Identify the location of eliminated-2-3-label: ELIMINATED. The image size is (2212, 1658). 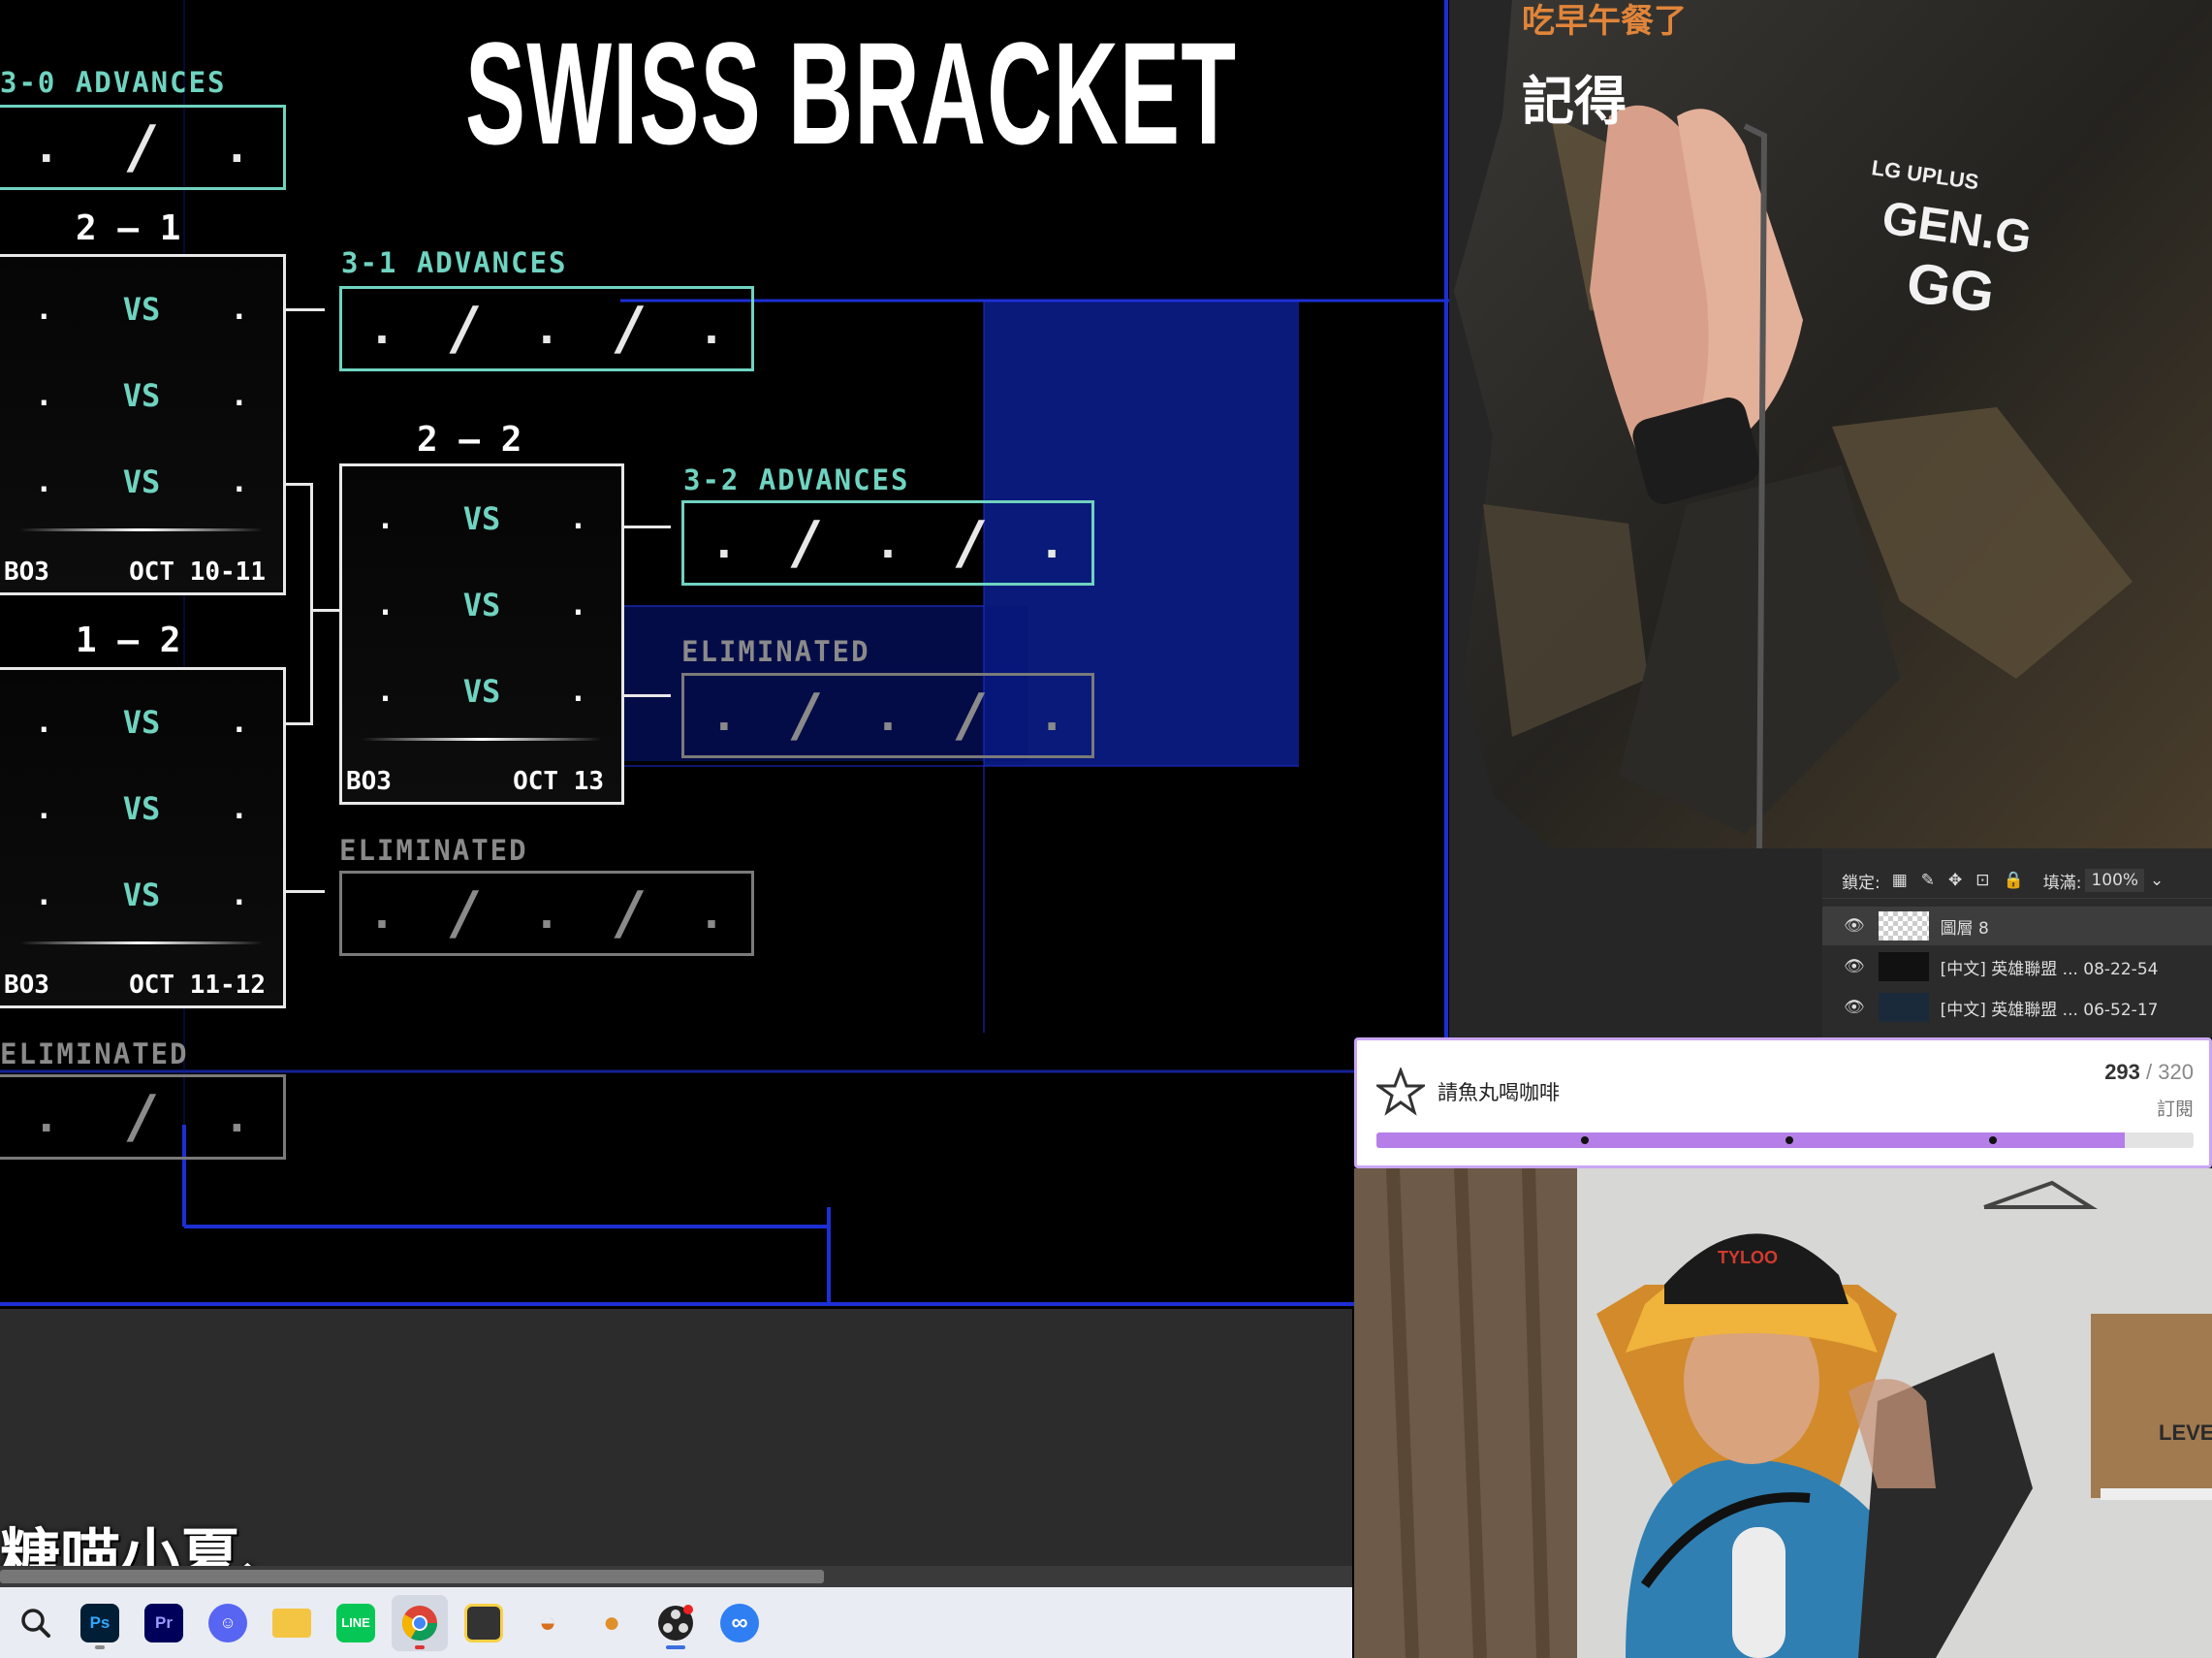
(775, 651).